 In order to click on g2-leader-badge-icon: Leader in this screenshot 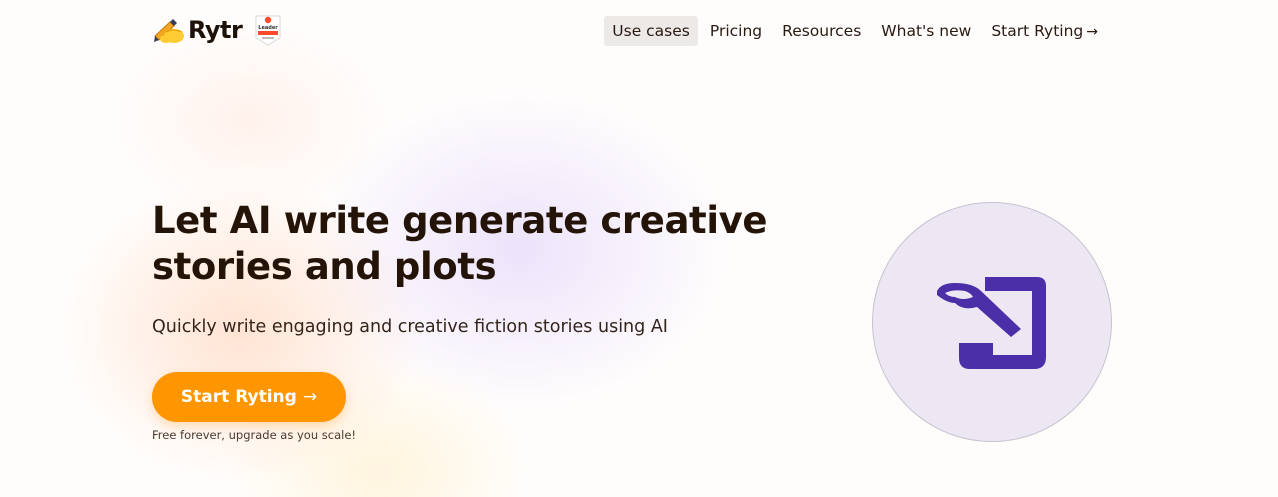, I will do `click(268, 30)`.